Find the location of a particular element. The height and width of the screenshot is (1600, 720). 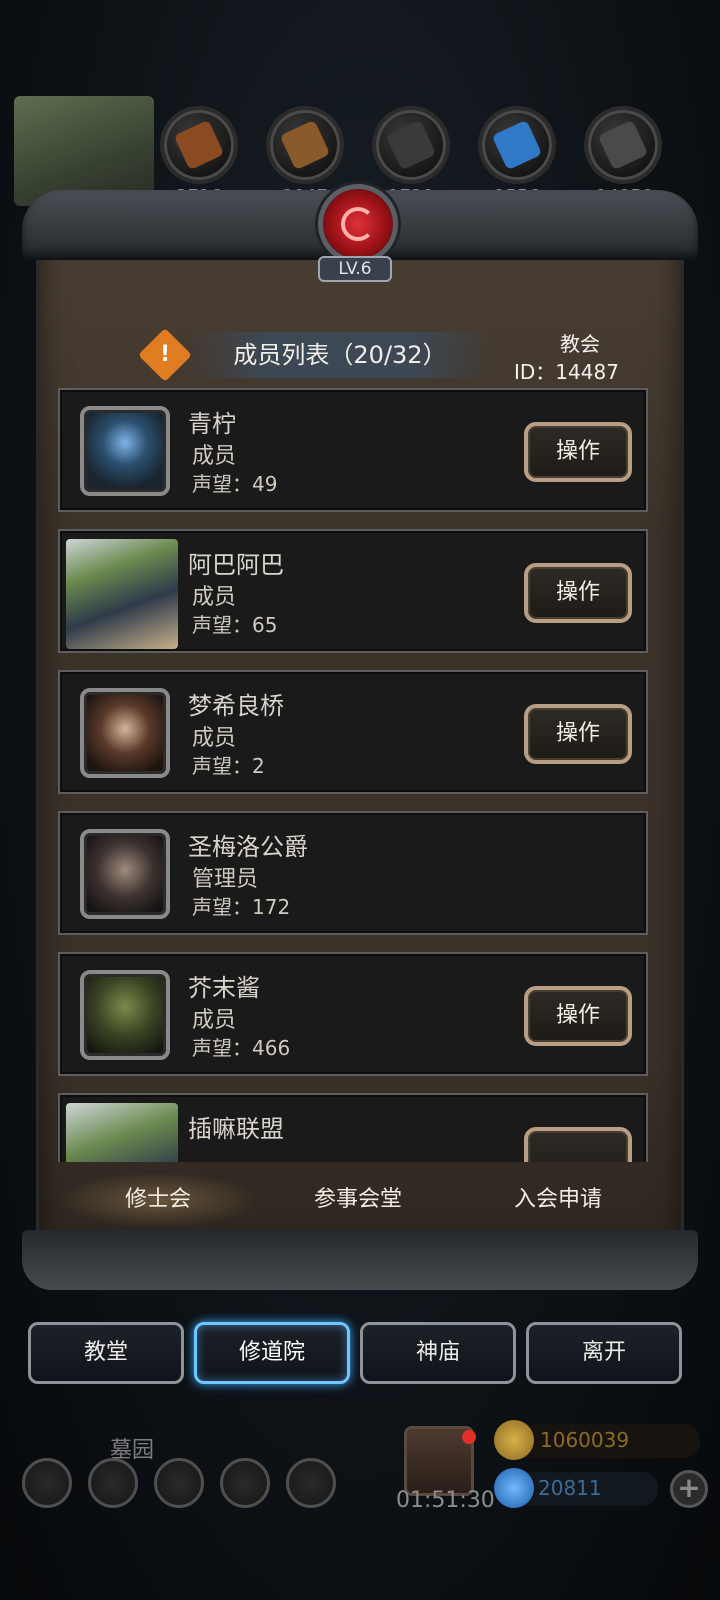

plank-resource-icon is located at coordinates (305, 145).